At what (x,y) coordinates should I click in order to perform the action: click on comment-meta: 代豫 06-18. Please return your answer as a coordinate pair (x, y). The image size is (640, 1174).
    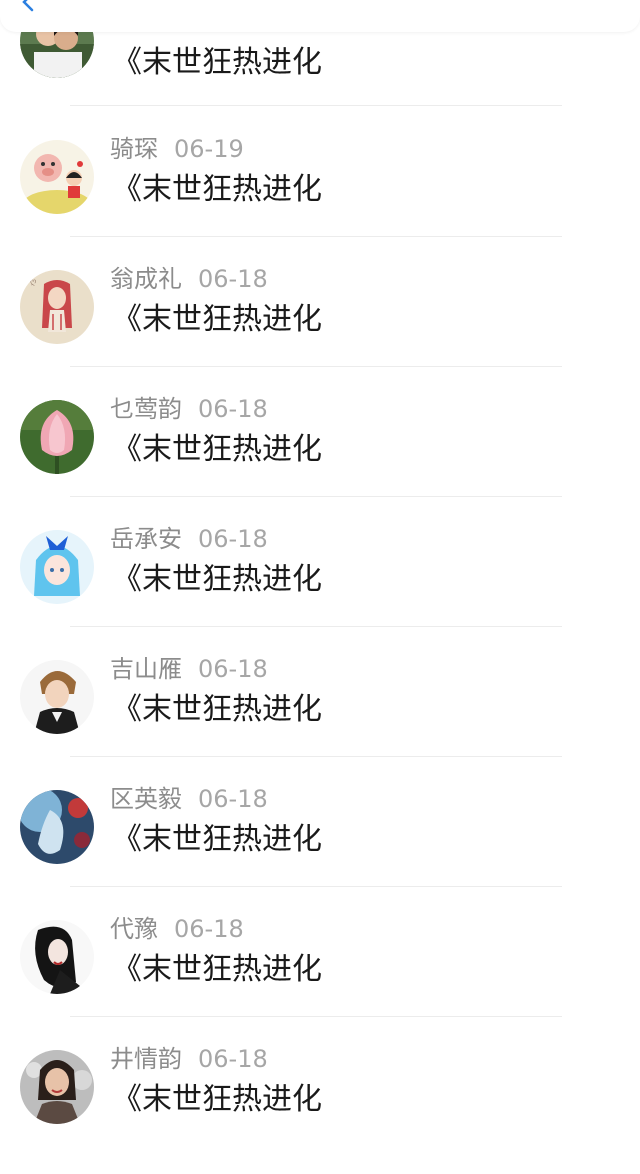
    Looking at the image, I should click on (177, 929).